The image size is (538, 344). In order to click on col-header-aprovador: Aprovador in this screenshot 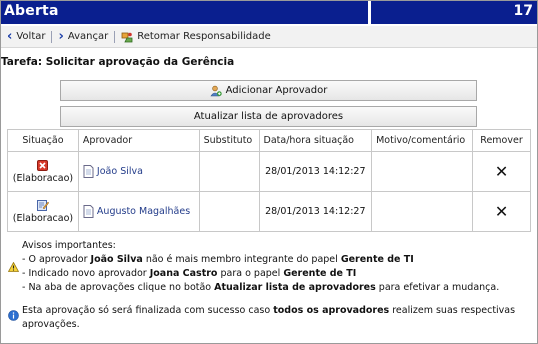, I will do `click(138, 140)`.